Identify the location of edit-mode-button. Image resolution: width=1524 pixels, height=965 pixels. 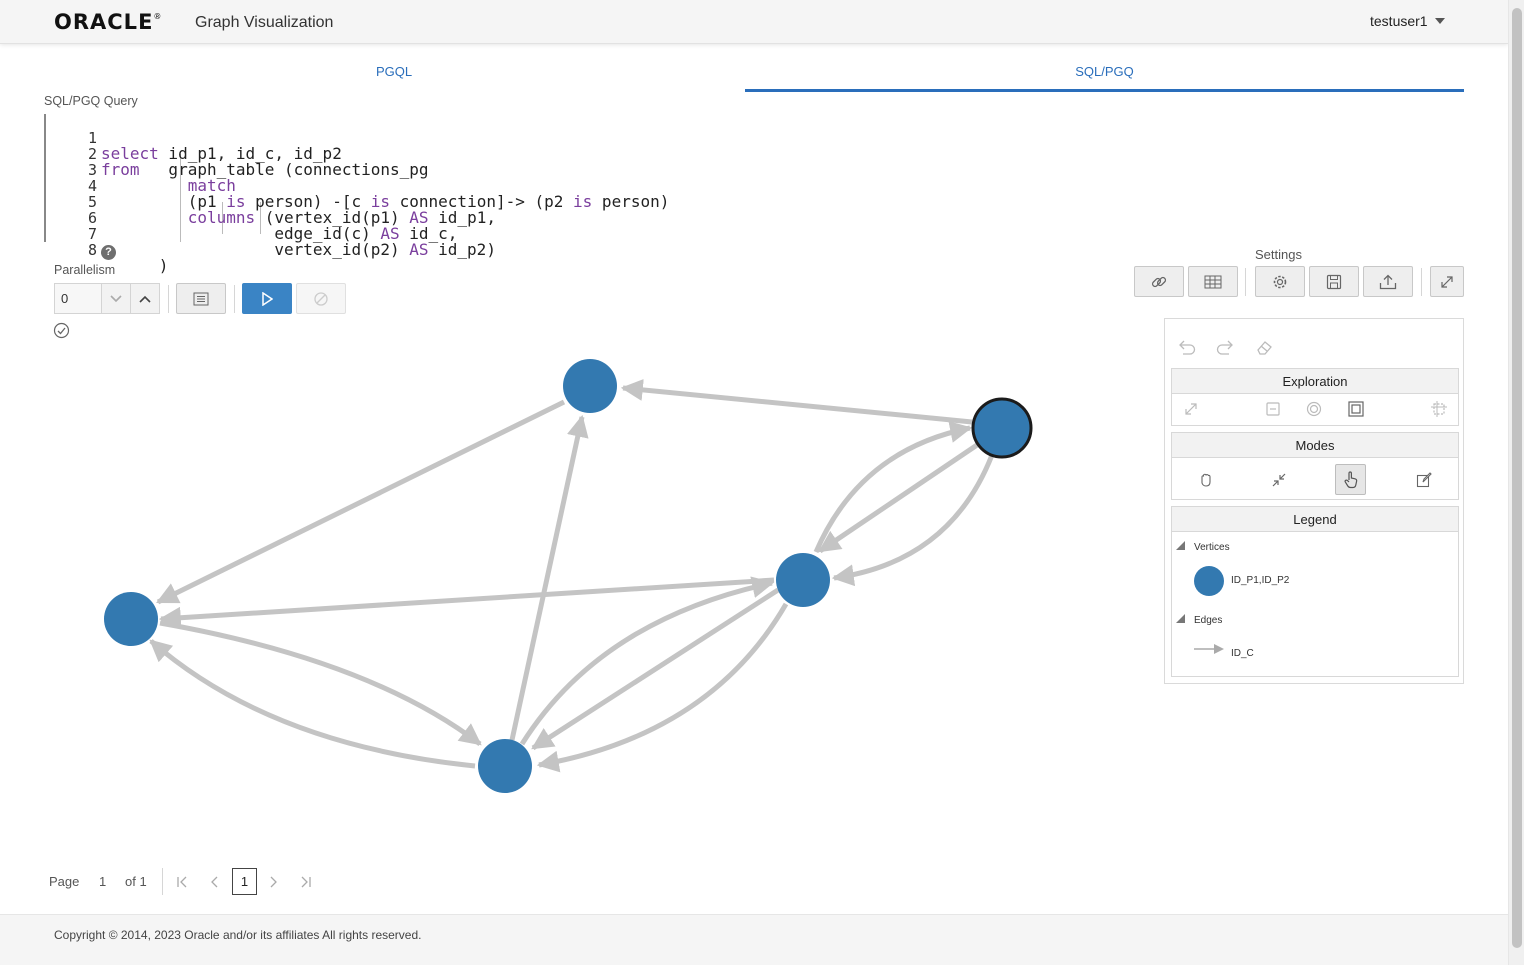
(1423, 479).